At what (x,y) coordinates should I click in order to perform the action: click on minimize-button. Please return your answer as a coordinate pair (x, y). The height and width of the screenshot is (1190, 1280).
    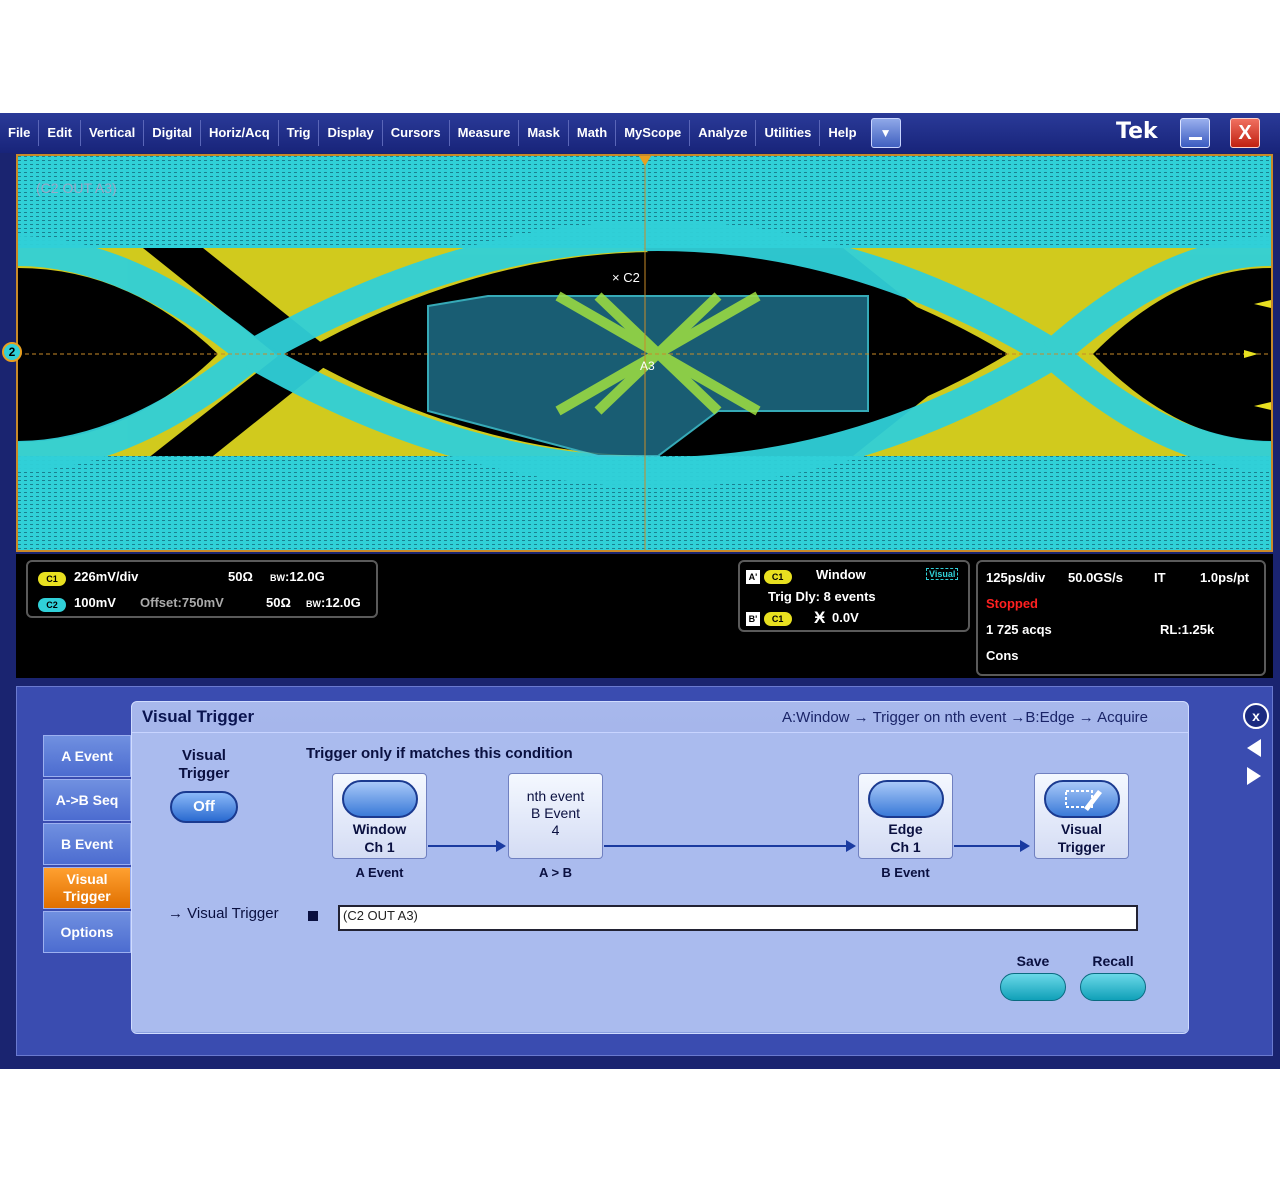
    Looking at the image, I should click on (1195, 133).